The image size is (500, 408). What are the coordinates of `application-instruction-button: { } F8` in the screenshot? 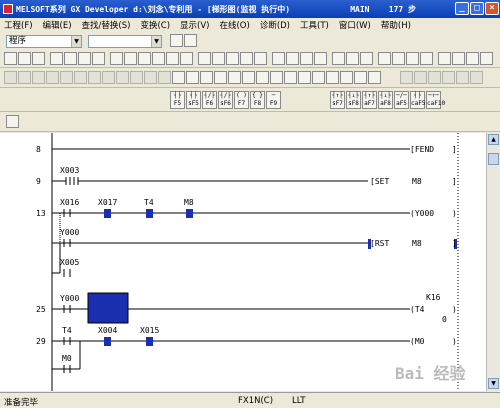 It's located at (257, 100).